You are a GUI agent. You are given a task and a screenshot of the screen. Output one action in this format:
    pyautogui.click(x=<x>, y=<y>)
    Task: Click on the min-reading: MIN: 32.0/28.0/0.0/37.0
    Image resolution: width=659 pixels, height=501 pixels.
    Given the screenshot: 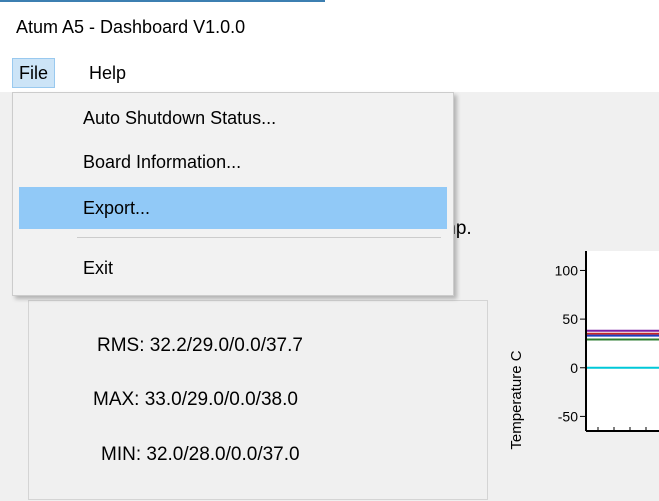 What is the action you would take?
    pyautogui.click(x=200, y=455)
    